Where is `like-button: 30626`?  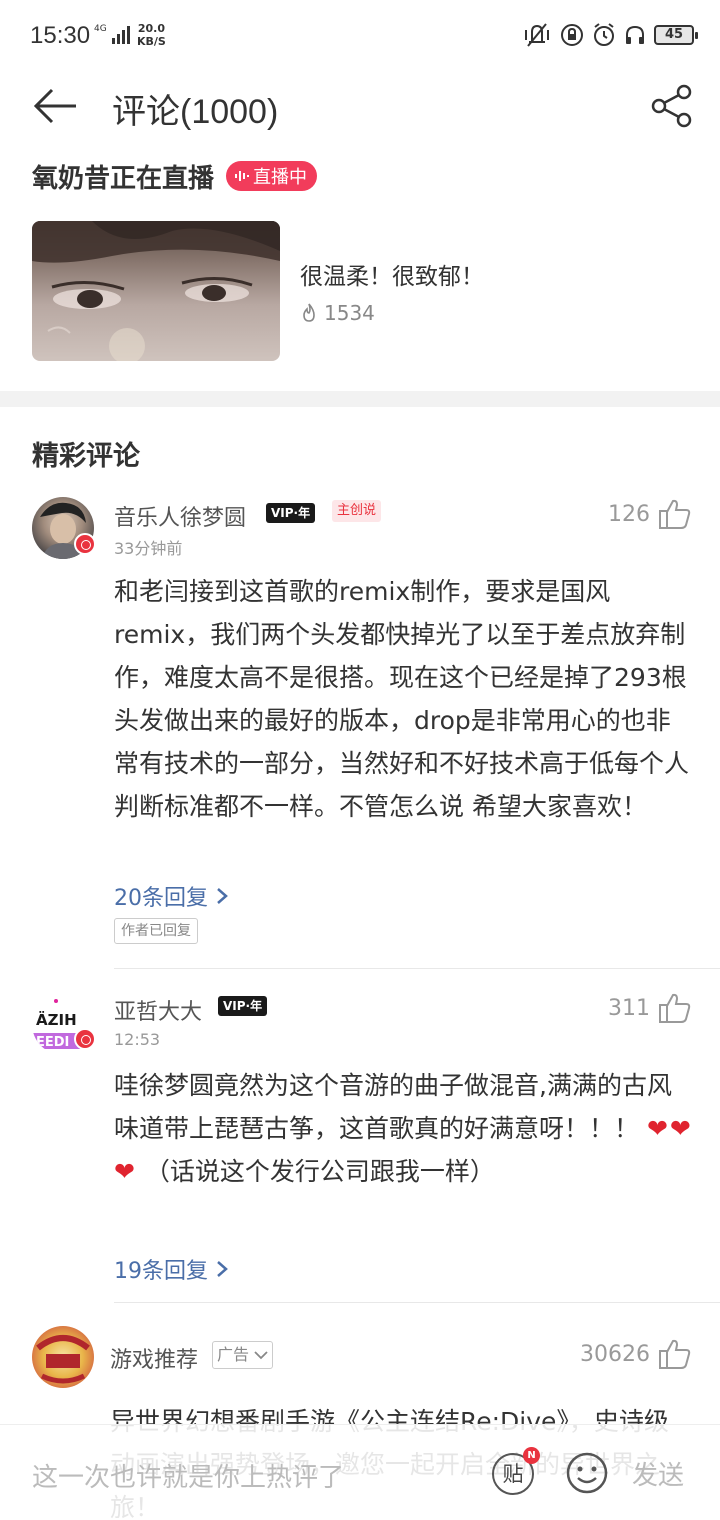 like-button: 30626 is located at coordinates (636, 1354).